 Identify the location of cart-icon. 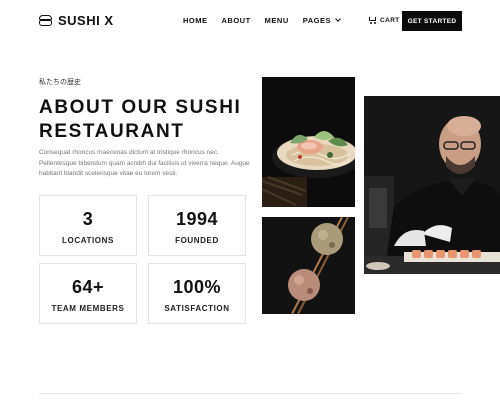
(372, 20).